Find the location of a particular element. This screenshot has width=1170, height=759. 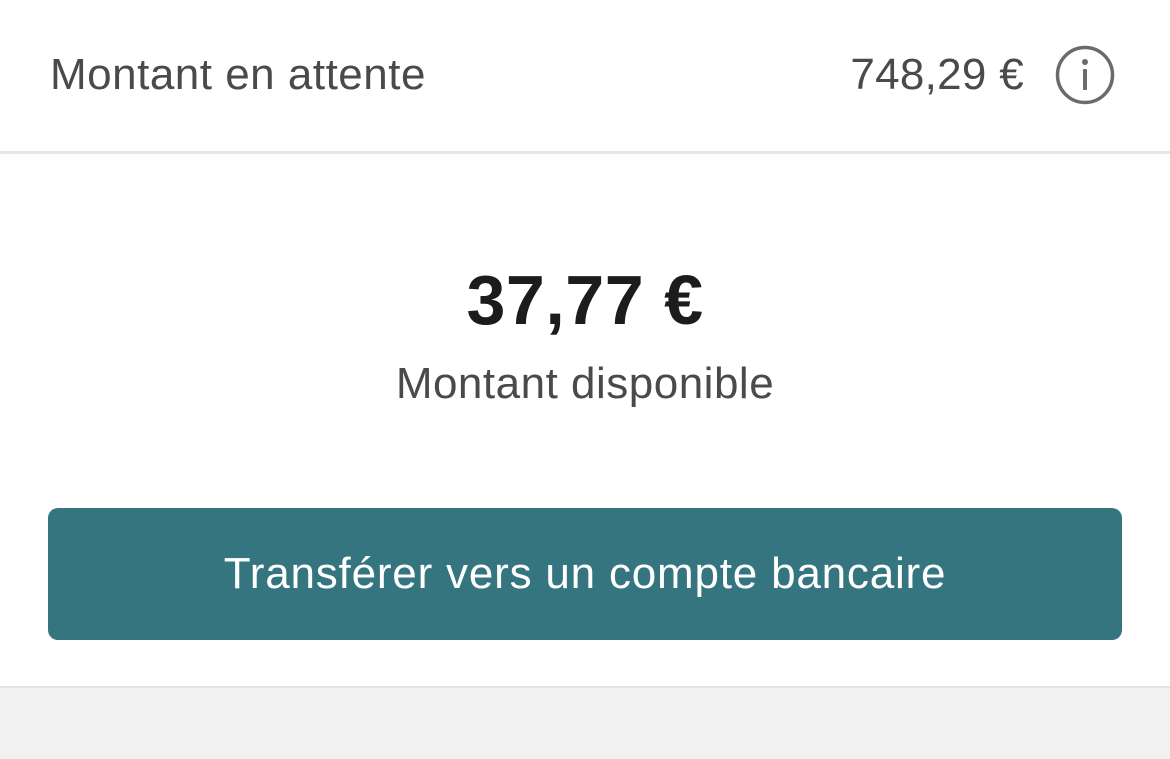

pending-amount-value: 748,29 € is located at coordinates (937, 74).